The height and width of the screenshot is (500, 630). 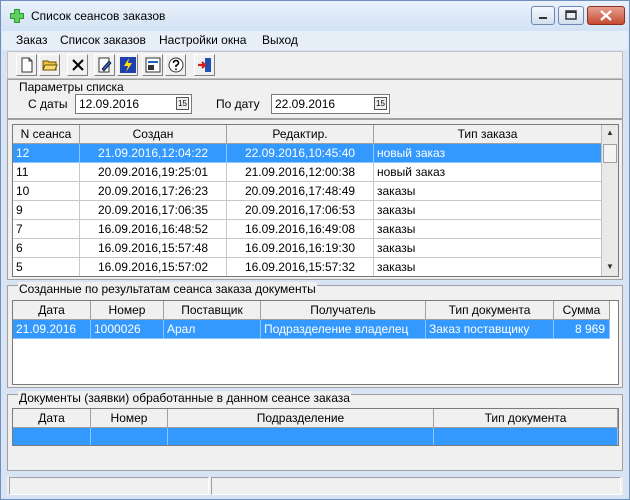 What do you see at coordinates (49, 65) in the screenshot?
I see `open-folder-button` at bounding box center [49, 65].